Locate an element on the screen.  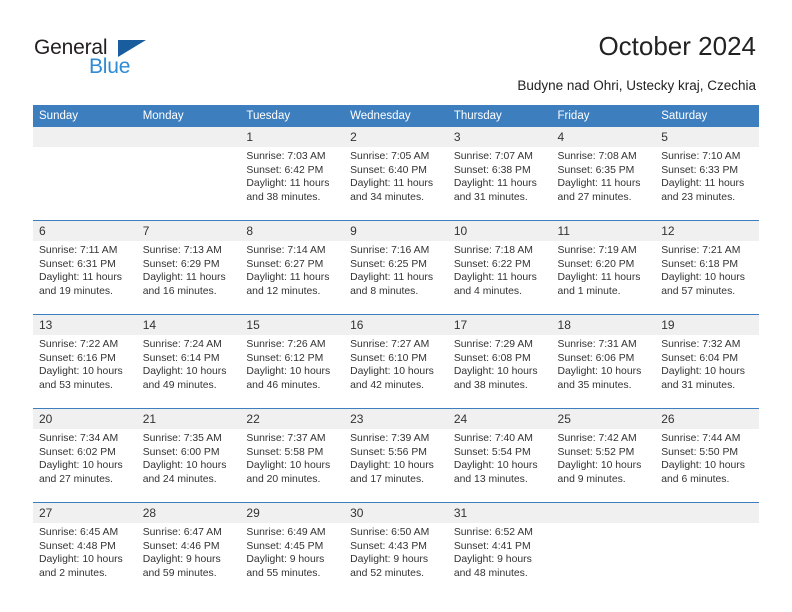
day-number: 22 is located at coordinates (292, 418).